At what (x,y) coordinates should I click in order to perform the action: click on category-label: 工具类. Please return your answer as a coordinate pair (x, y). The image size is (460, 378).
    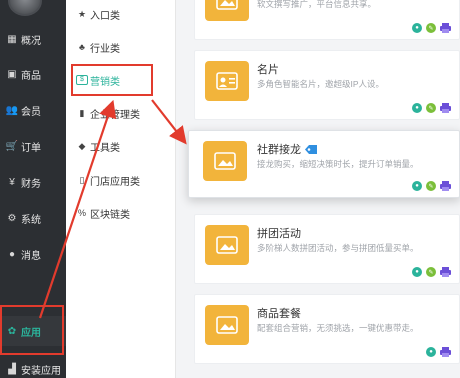
    Looking at the image, I should click on (105, 148).